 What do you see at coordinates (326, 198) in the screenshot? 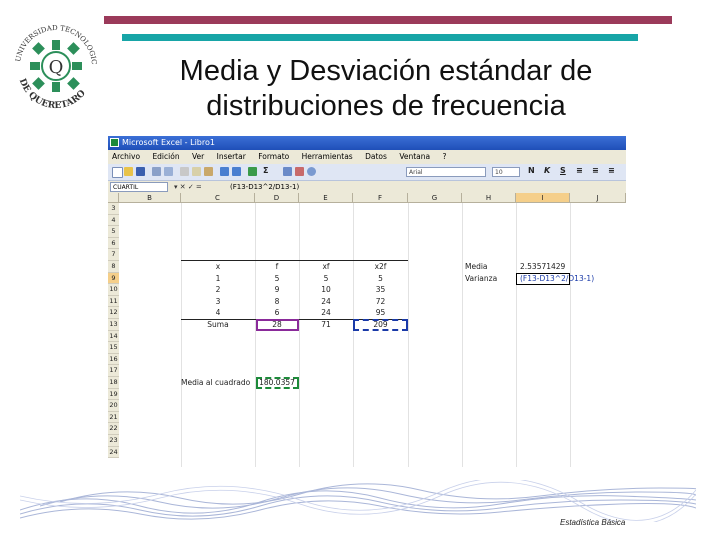
I see `column-header-e: E` at bounding box center [326, 198].